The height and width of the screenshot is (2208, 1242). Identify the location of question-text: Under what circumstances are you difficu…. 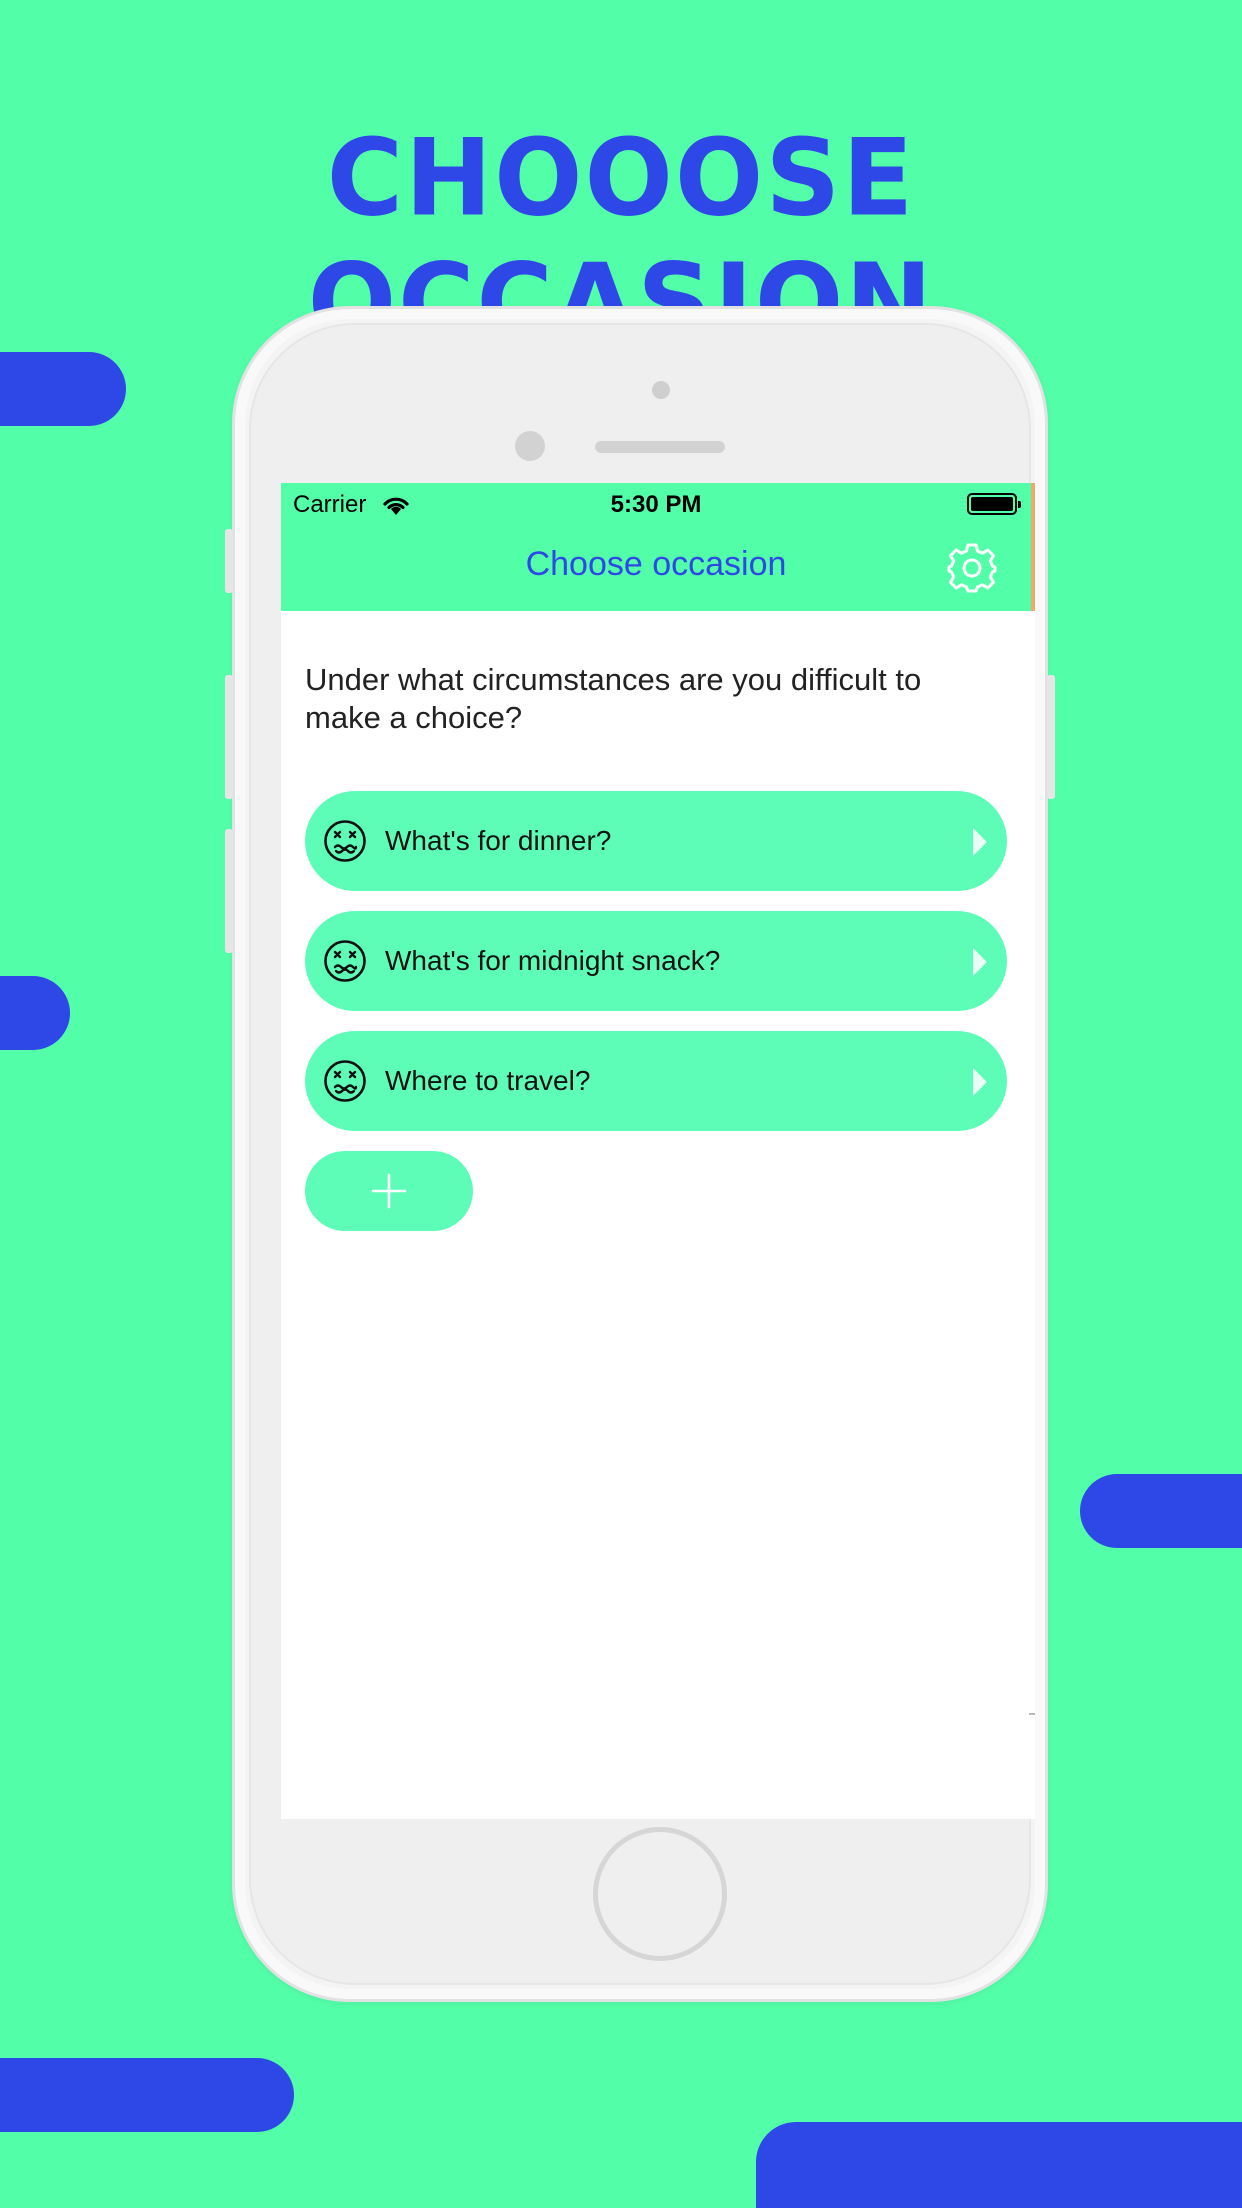
(613, 698).